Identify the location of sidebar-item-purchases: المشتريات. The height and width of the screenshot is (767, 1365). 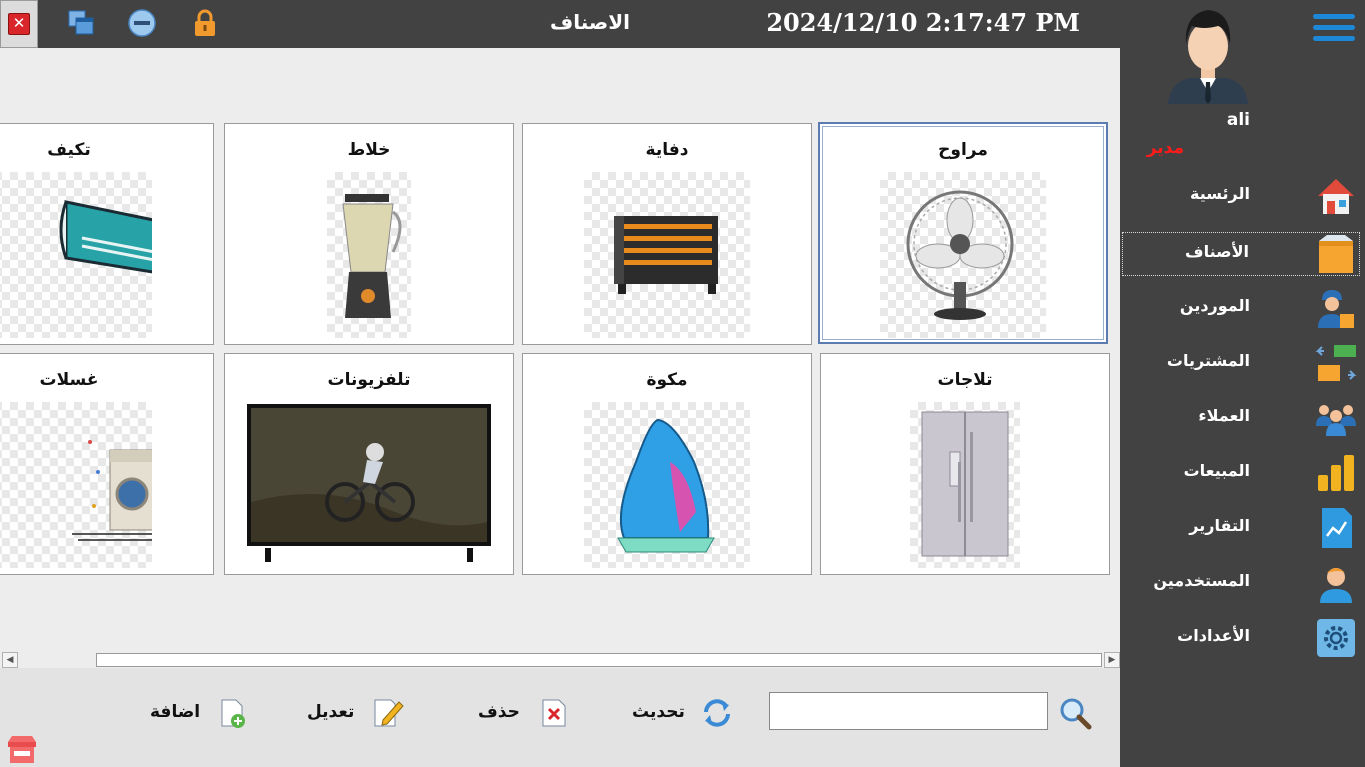
(1241, 363).